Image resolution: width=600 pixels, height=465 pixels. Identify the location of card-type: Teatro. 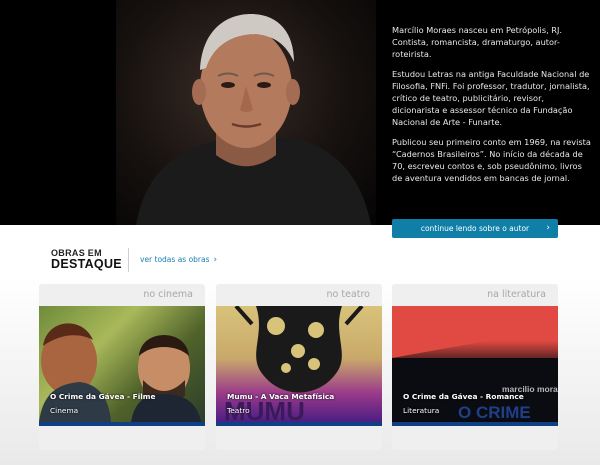
(238, 410).